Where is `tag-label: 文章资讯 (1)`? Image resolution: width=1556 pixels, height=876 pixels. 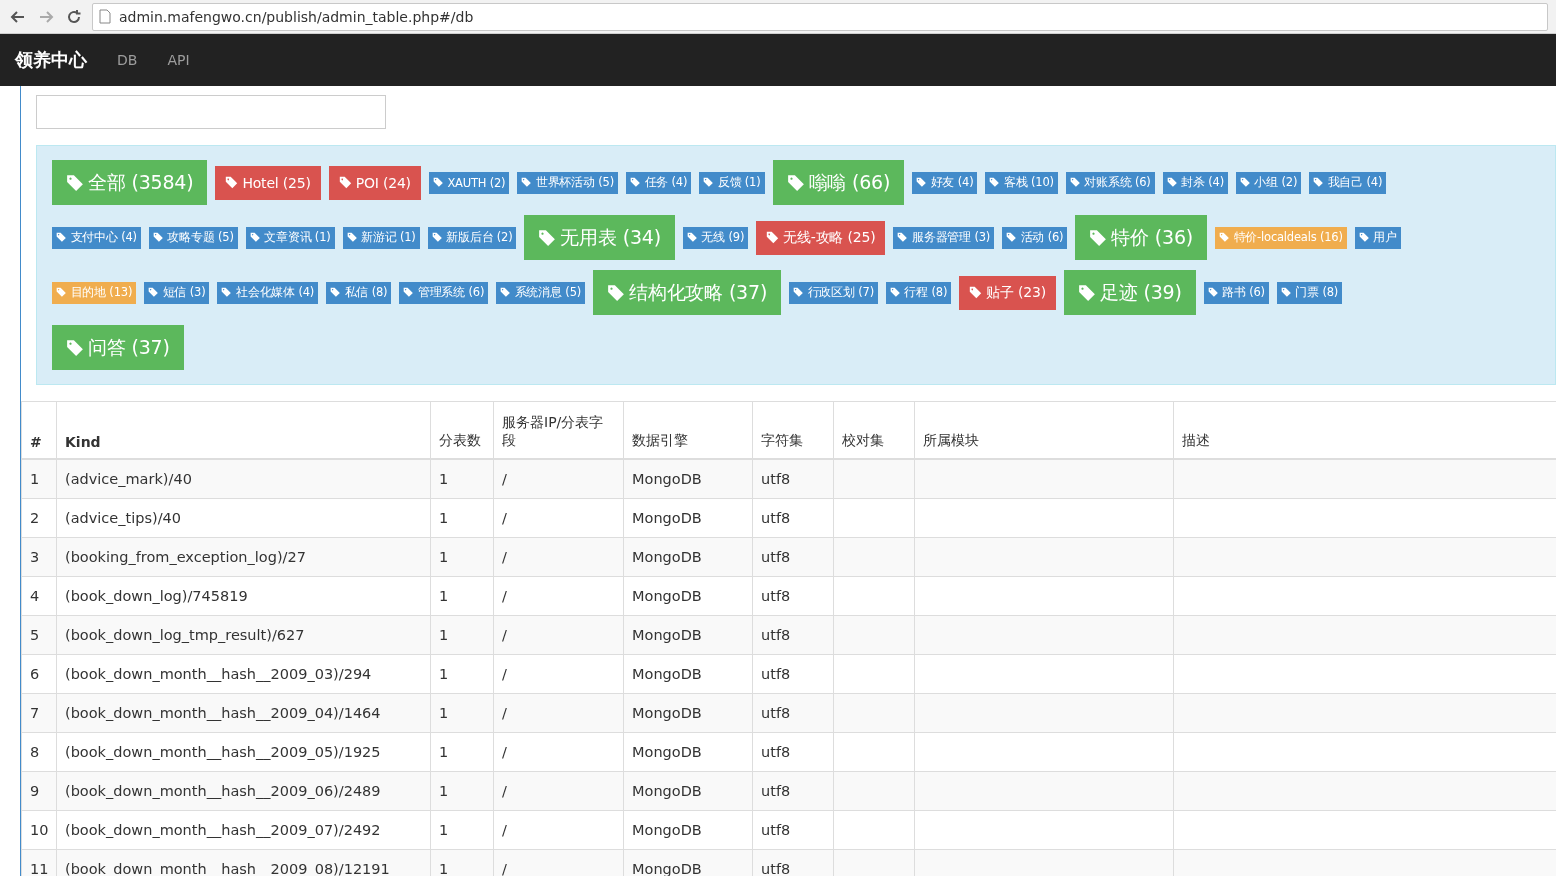 tag-label: 文章资讯 (1) is located at coordinates (290, 237).